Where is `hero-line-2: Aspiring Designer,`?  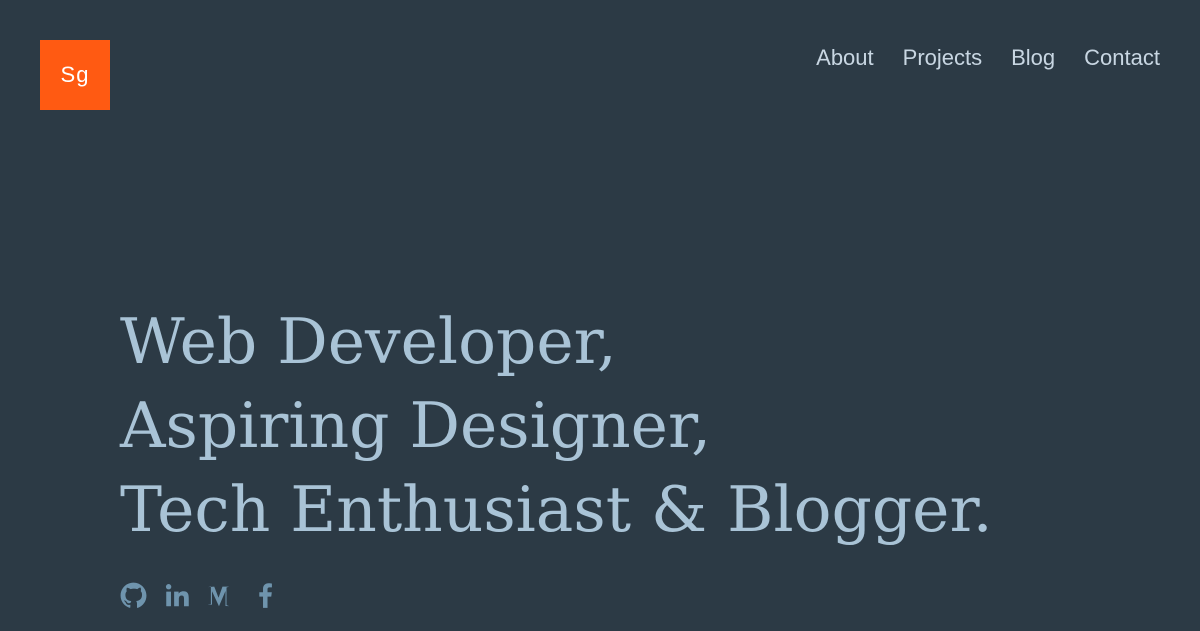 hero-line-2: Aspiring Designer, is located at coordinates (416, 425).